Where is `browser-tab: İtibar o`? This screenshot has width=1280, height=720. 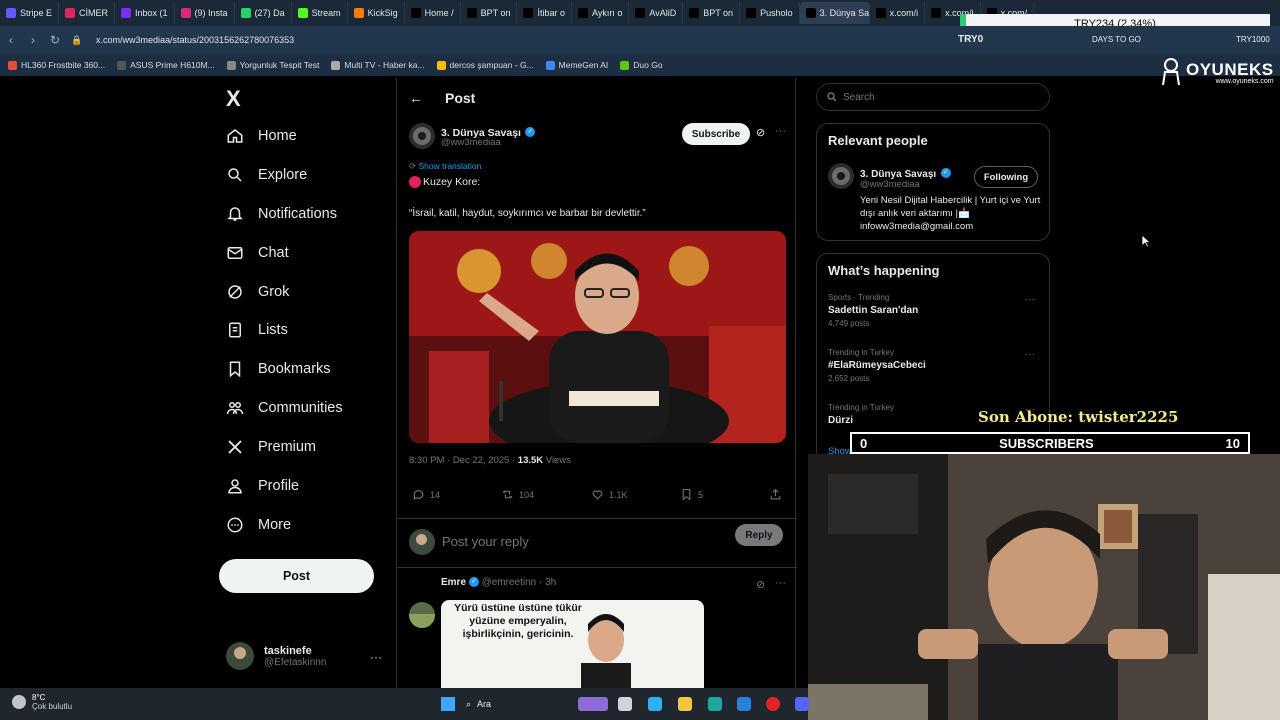
browser-tab: İtibar o is located at coordinates (544, 13).